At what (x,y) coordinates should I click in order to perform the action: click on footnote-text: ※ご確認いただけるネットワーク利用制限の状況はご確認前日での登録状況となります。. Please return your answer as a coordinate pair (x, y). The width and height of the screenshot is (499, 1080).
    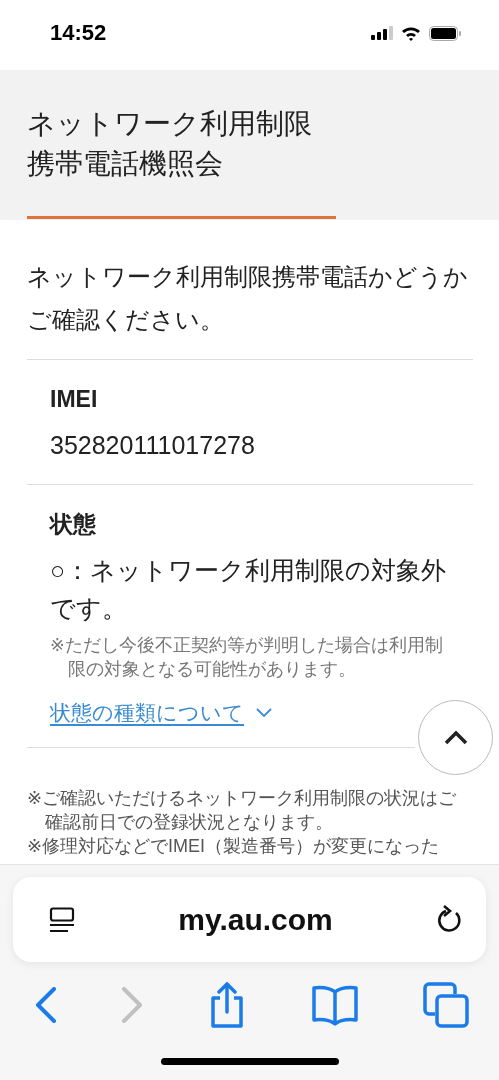
    Looking at the image, I should click on (242, 810).